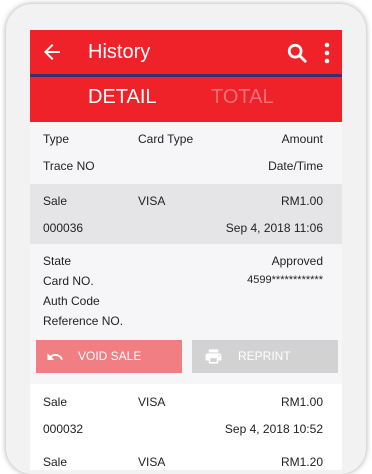 The image size is (372, 474). I want to click on transaction-date: Sep 4, 2018 10:52, so click(273, 429).